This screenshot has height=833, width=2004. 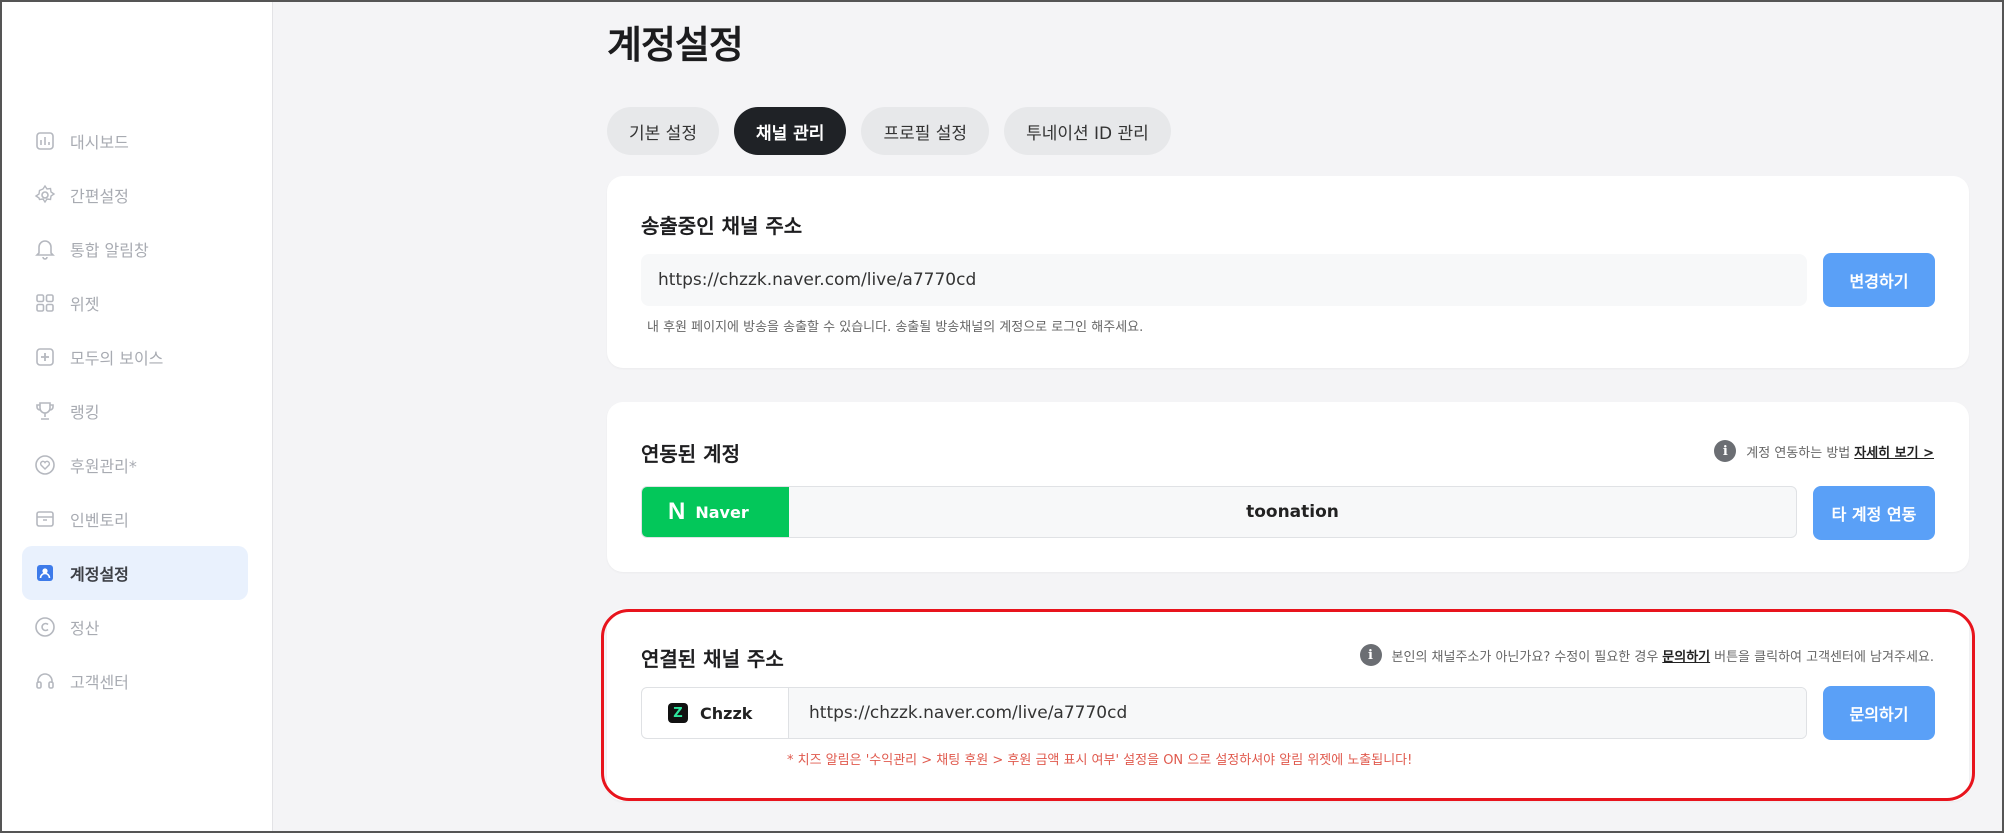 I want to click on linked-account-info: i 계정 연동하는 방법 자세히 보기 >, so click(x=1824, y=451).